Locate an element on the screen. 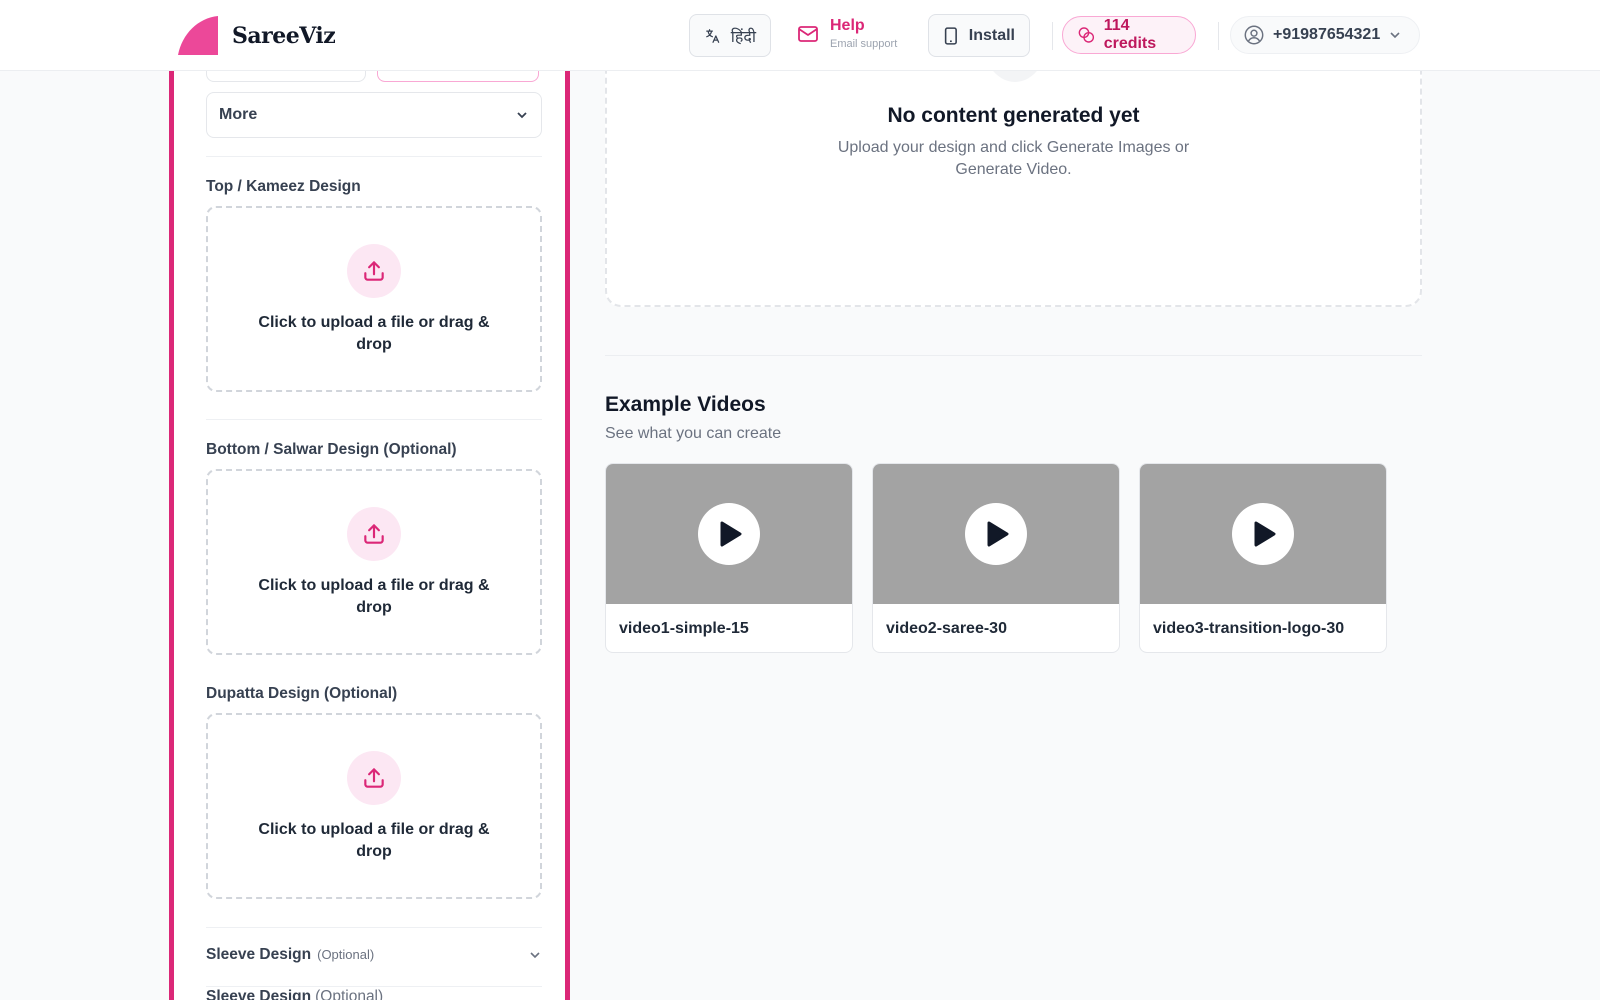 This screenshot has height=1000, width=1600. account-menu: +91987654321 is located at coordinates (1325, 35).